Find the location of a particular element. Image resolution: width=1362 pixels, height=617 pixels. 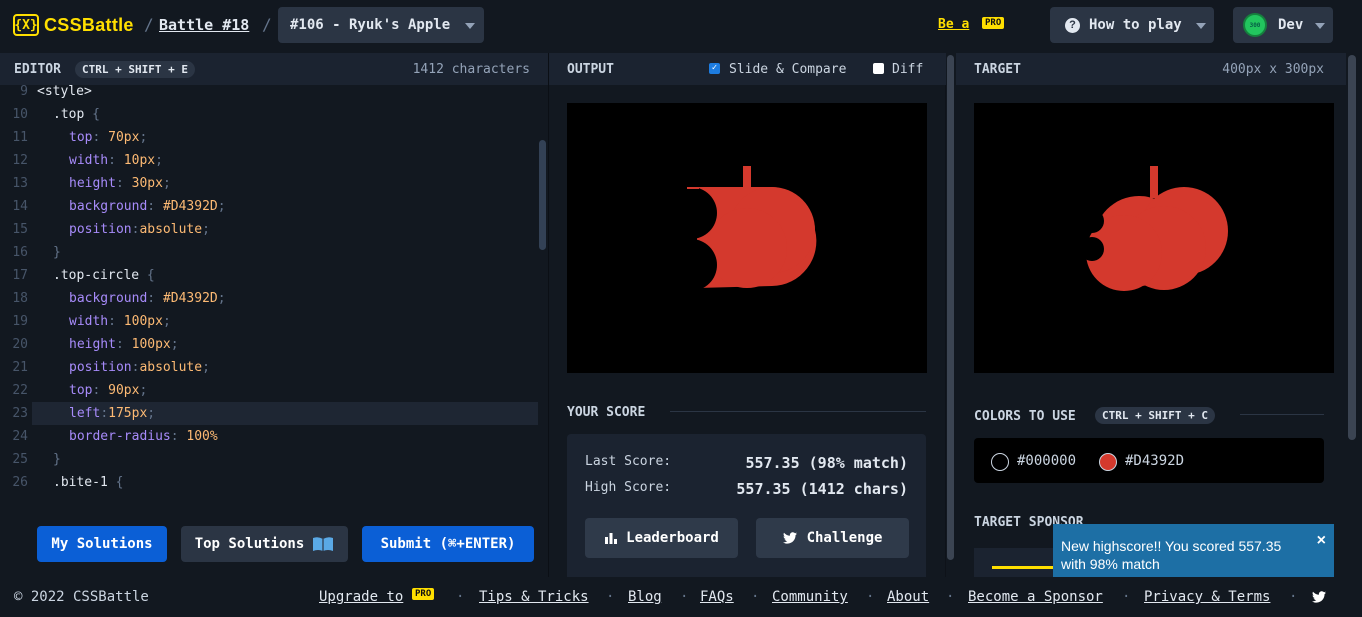

color-label-black: #000000 is located at coordinates (1046, 461).